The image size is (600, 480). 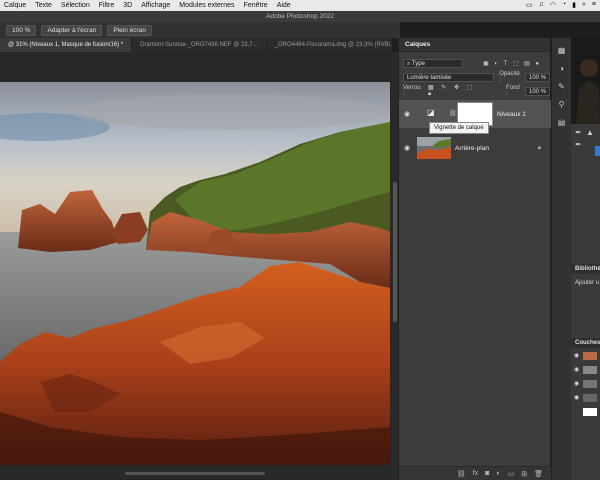 I want to click on grid-icon: ▦, so click(x=562, y=50).